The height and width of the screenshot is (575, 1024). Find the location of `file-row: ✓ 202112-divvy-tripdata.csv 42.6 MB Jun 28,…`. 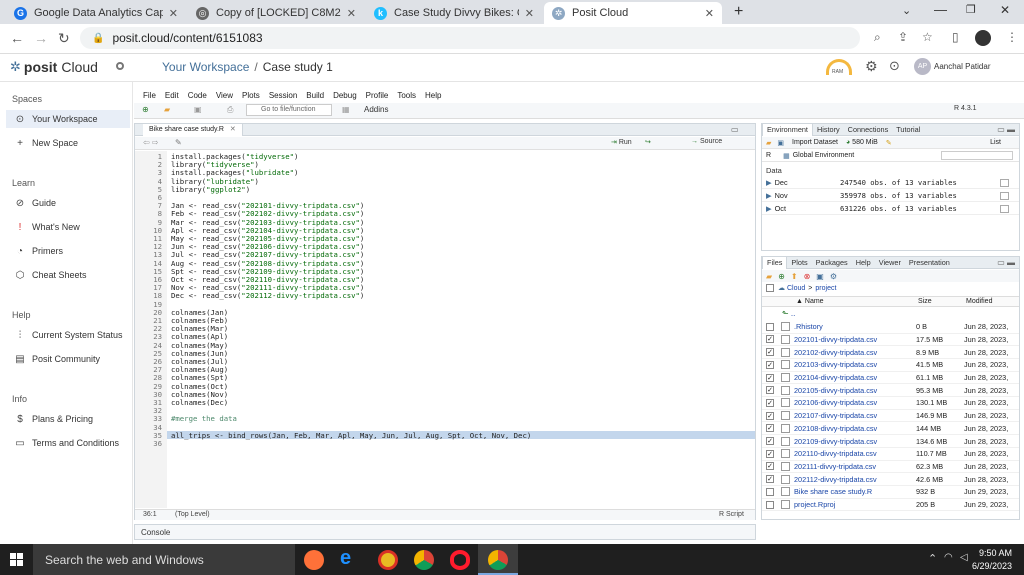

file-row: ✓ 202112-divvy-tripdata.csv 42.6 MB Jun 28,… is located at coordinates (890, 479).